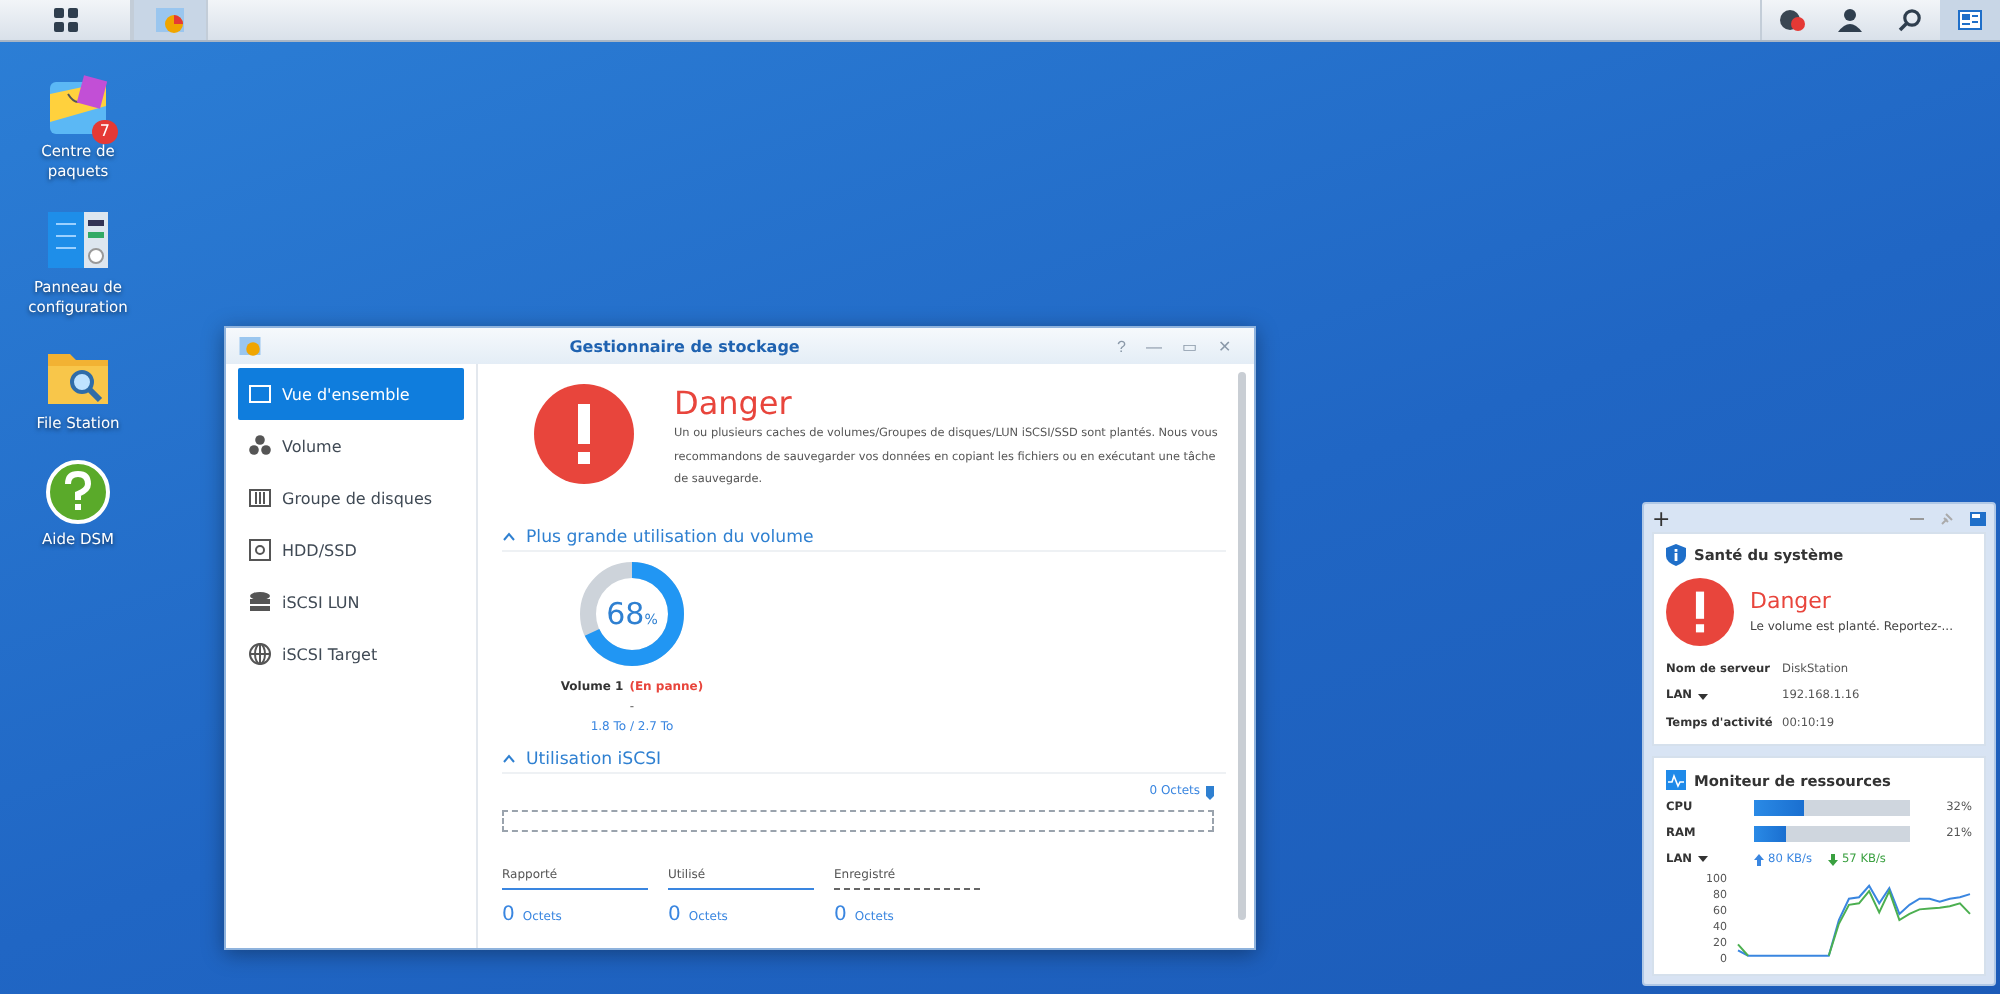  What do you see at coordinates (351, 446) in the screenshot?
I see `sidebar-item: Volume` at bounding box center [351, 446].